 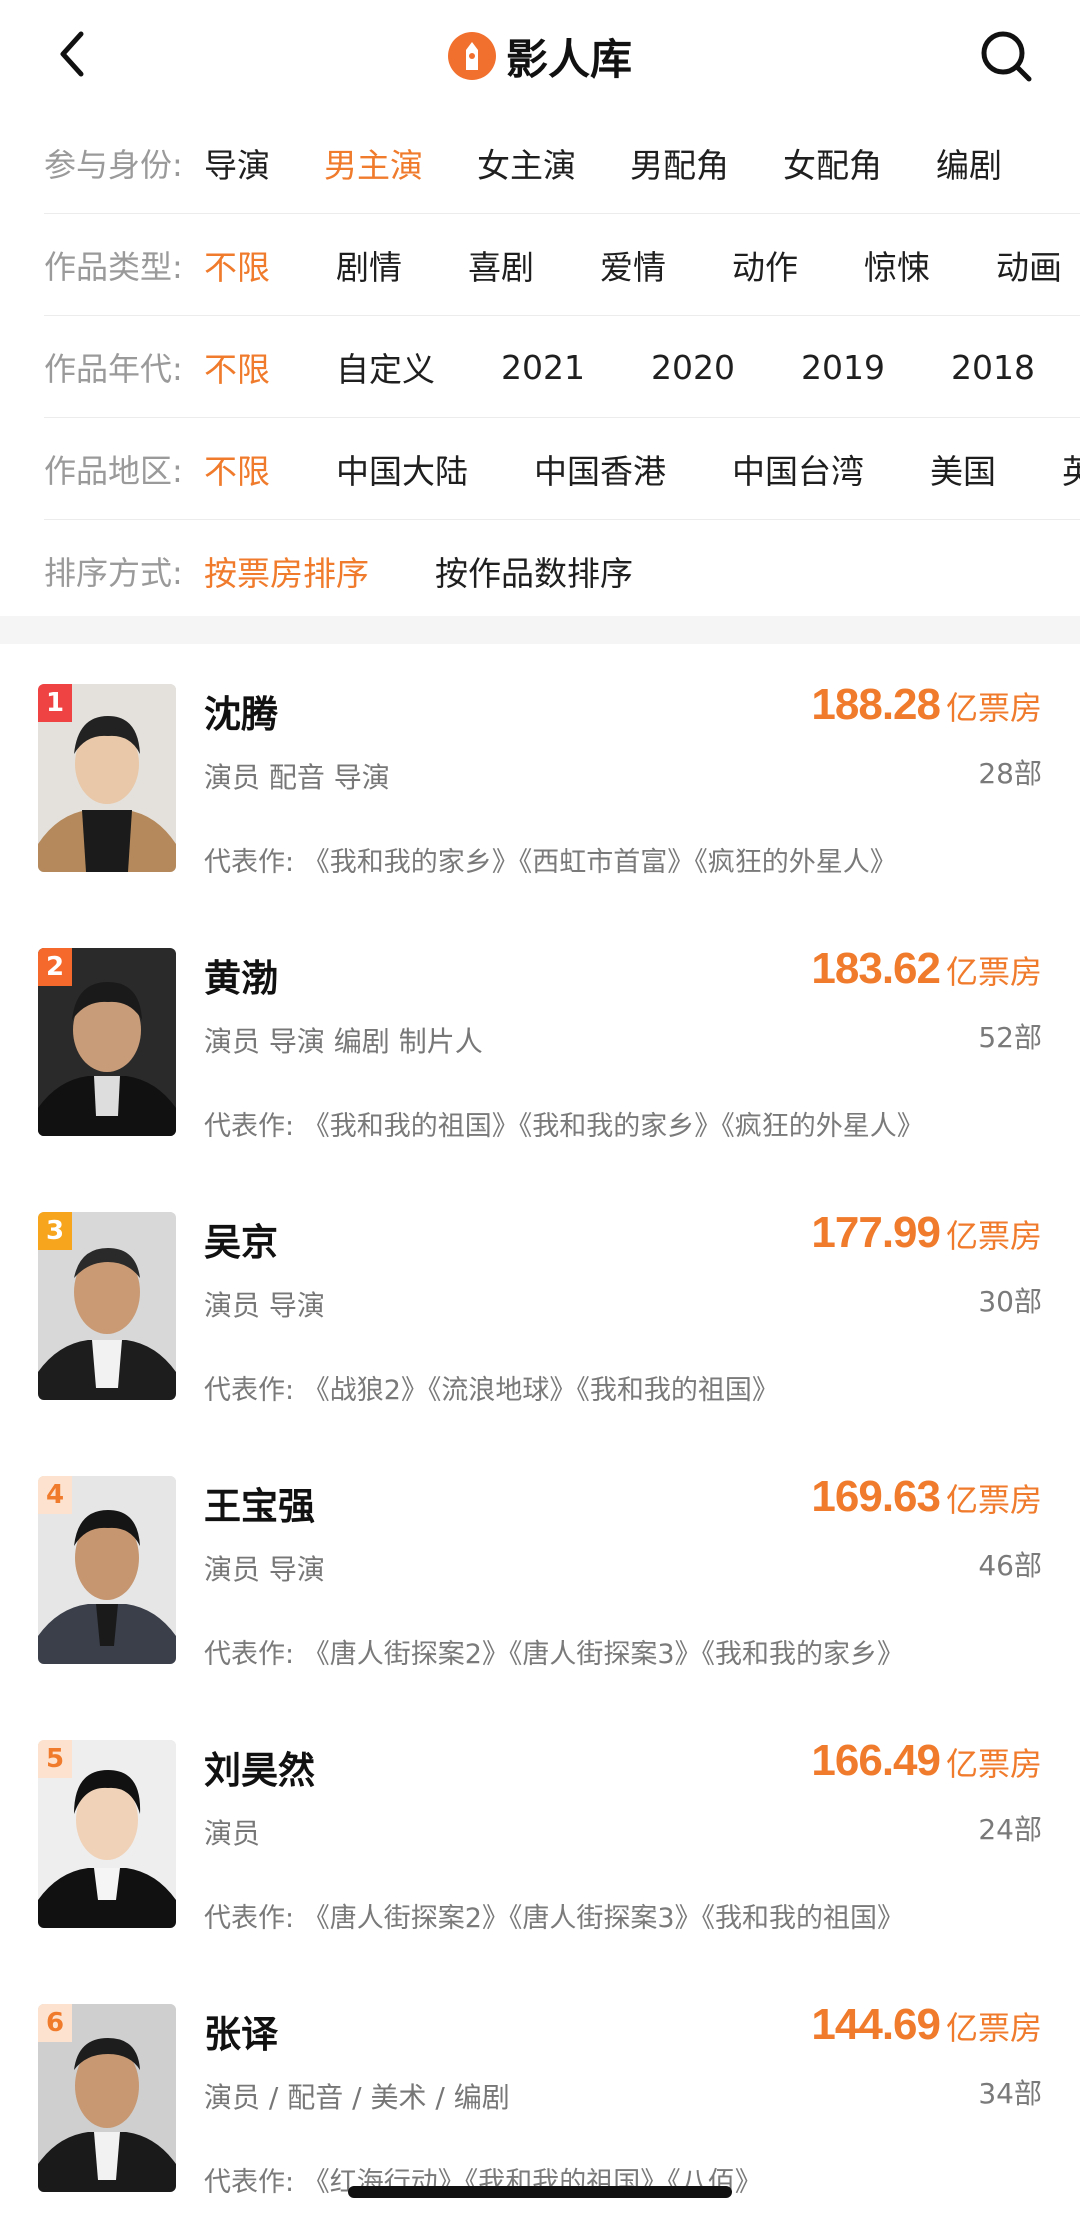 I want to click on filter-option: 英, so click(x=1071, y=469).